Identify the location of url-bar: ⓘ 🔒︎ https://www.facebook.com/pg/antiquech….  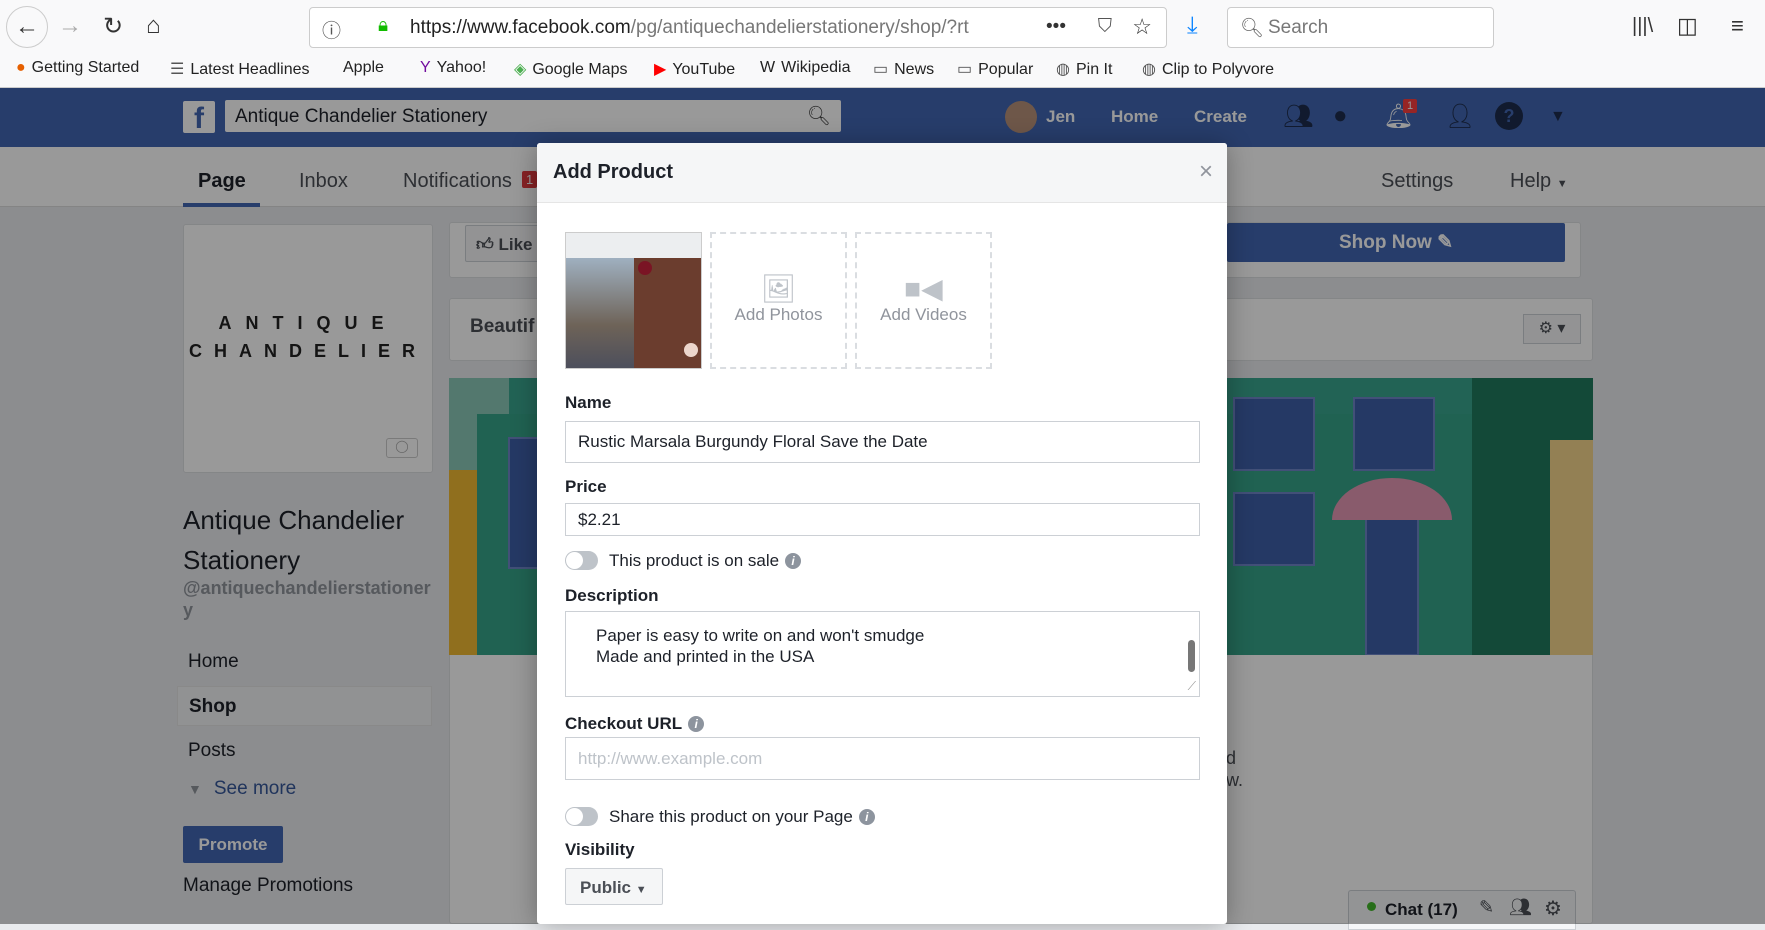
(738, 27).